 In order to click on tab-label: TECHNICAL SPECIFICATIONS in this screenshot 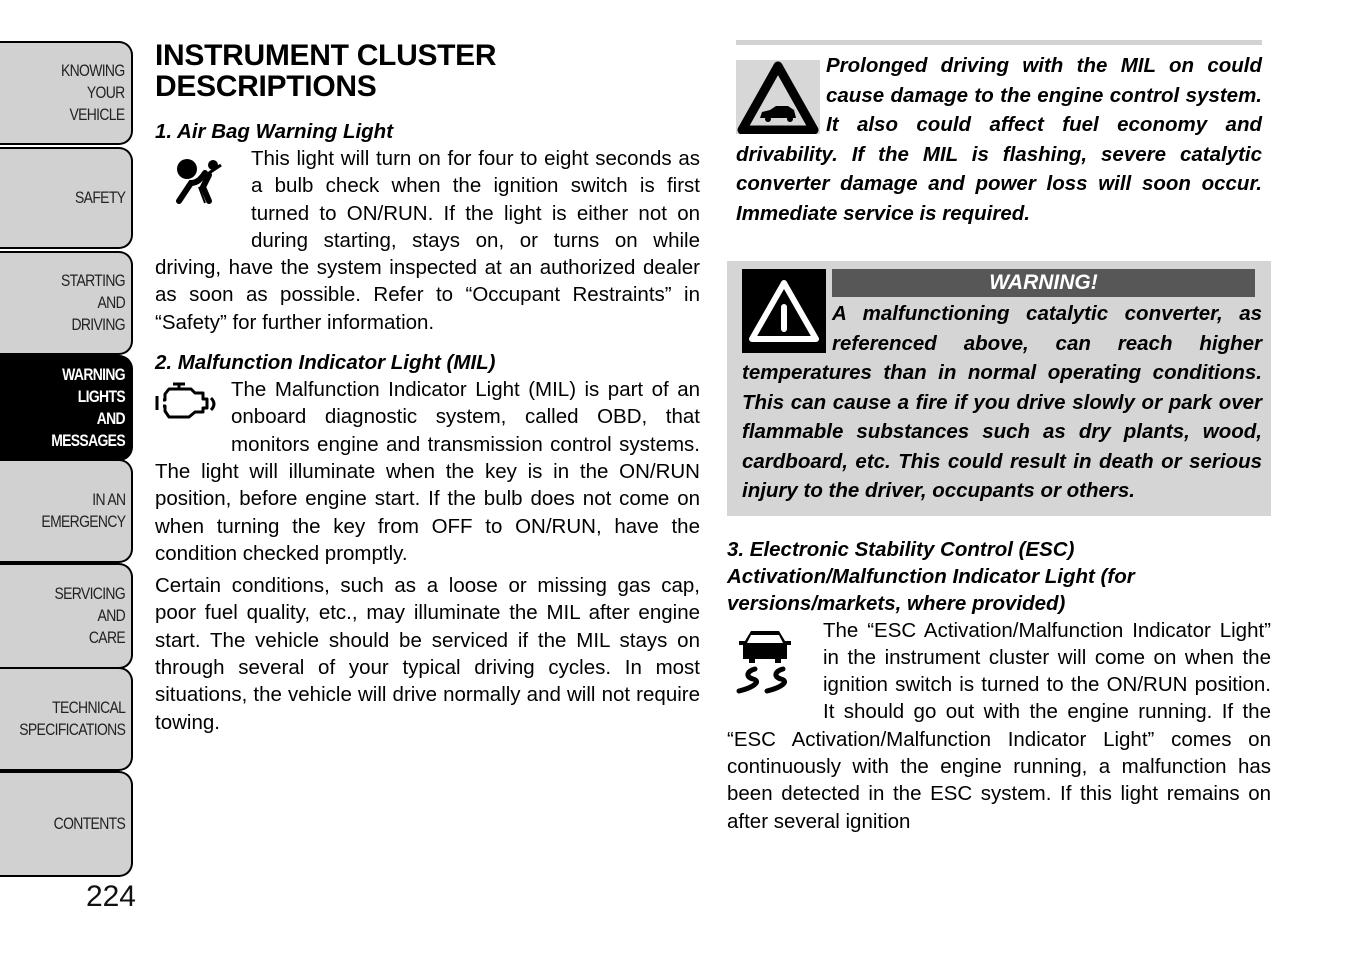, I will do `click(72, 718)`.